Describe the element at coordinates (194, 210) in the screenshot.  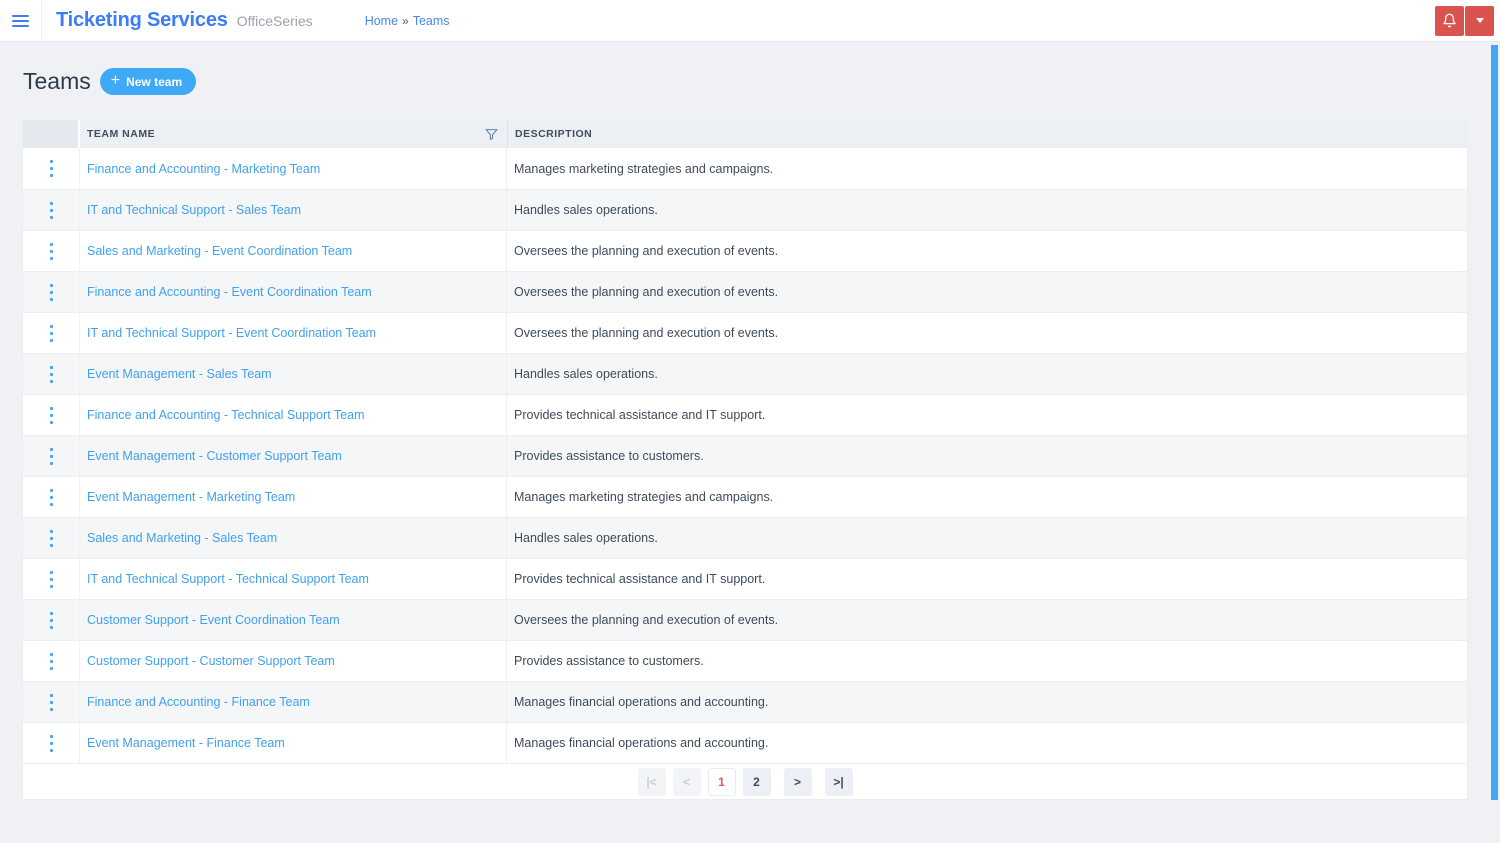
I see `team-name-link: IT and Technical Support - Sales Team` at that location.